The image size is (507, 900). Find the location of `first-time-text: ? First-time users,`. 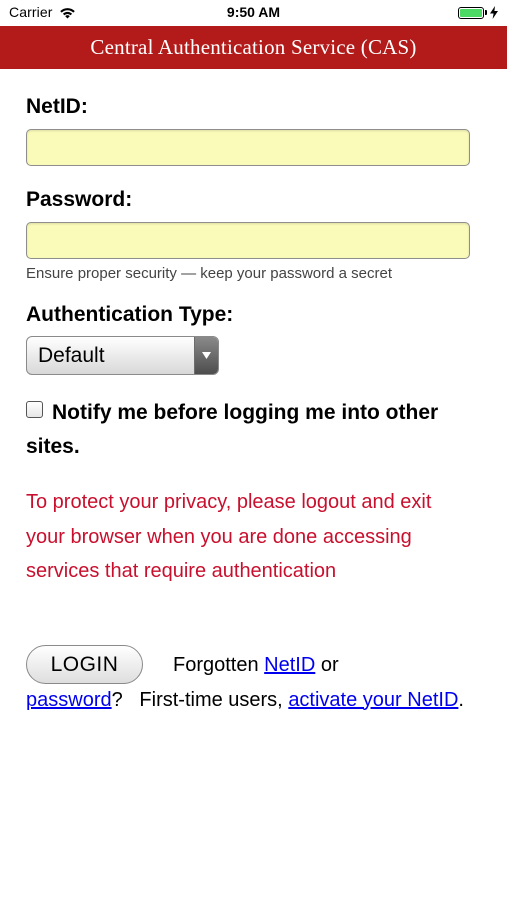

first-time-text: ? First-time users, is located at coordinates (197, 699).